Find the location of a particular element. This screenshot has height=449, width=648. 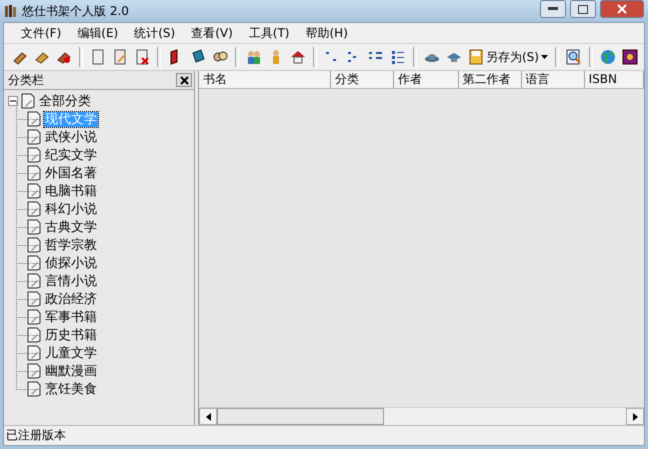

maximize-button is located at coordinates (583, 9).